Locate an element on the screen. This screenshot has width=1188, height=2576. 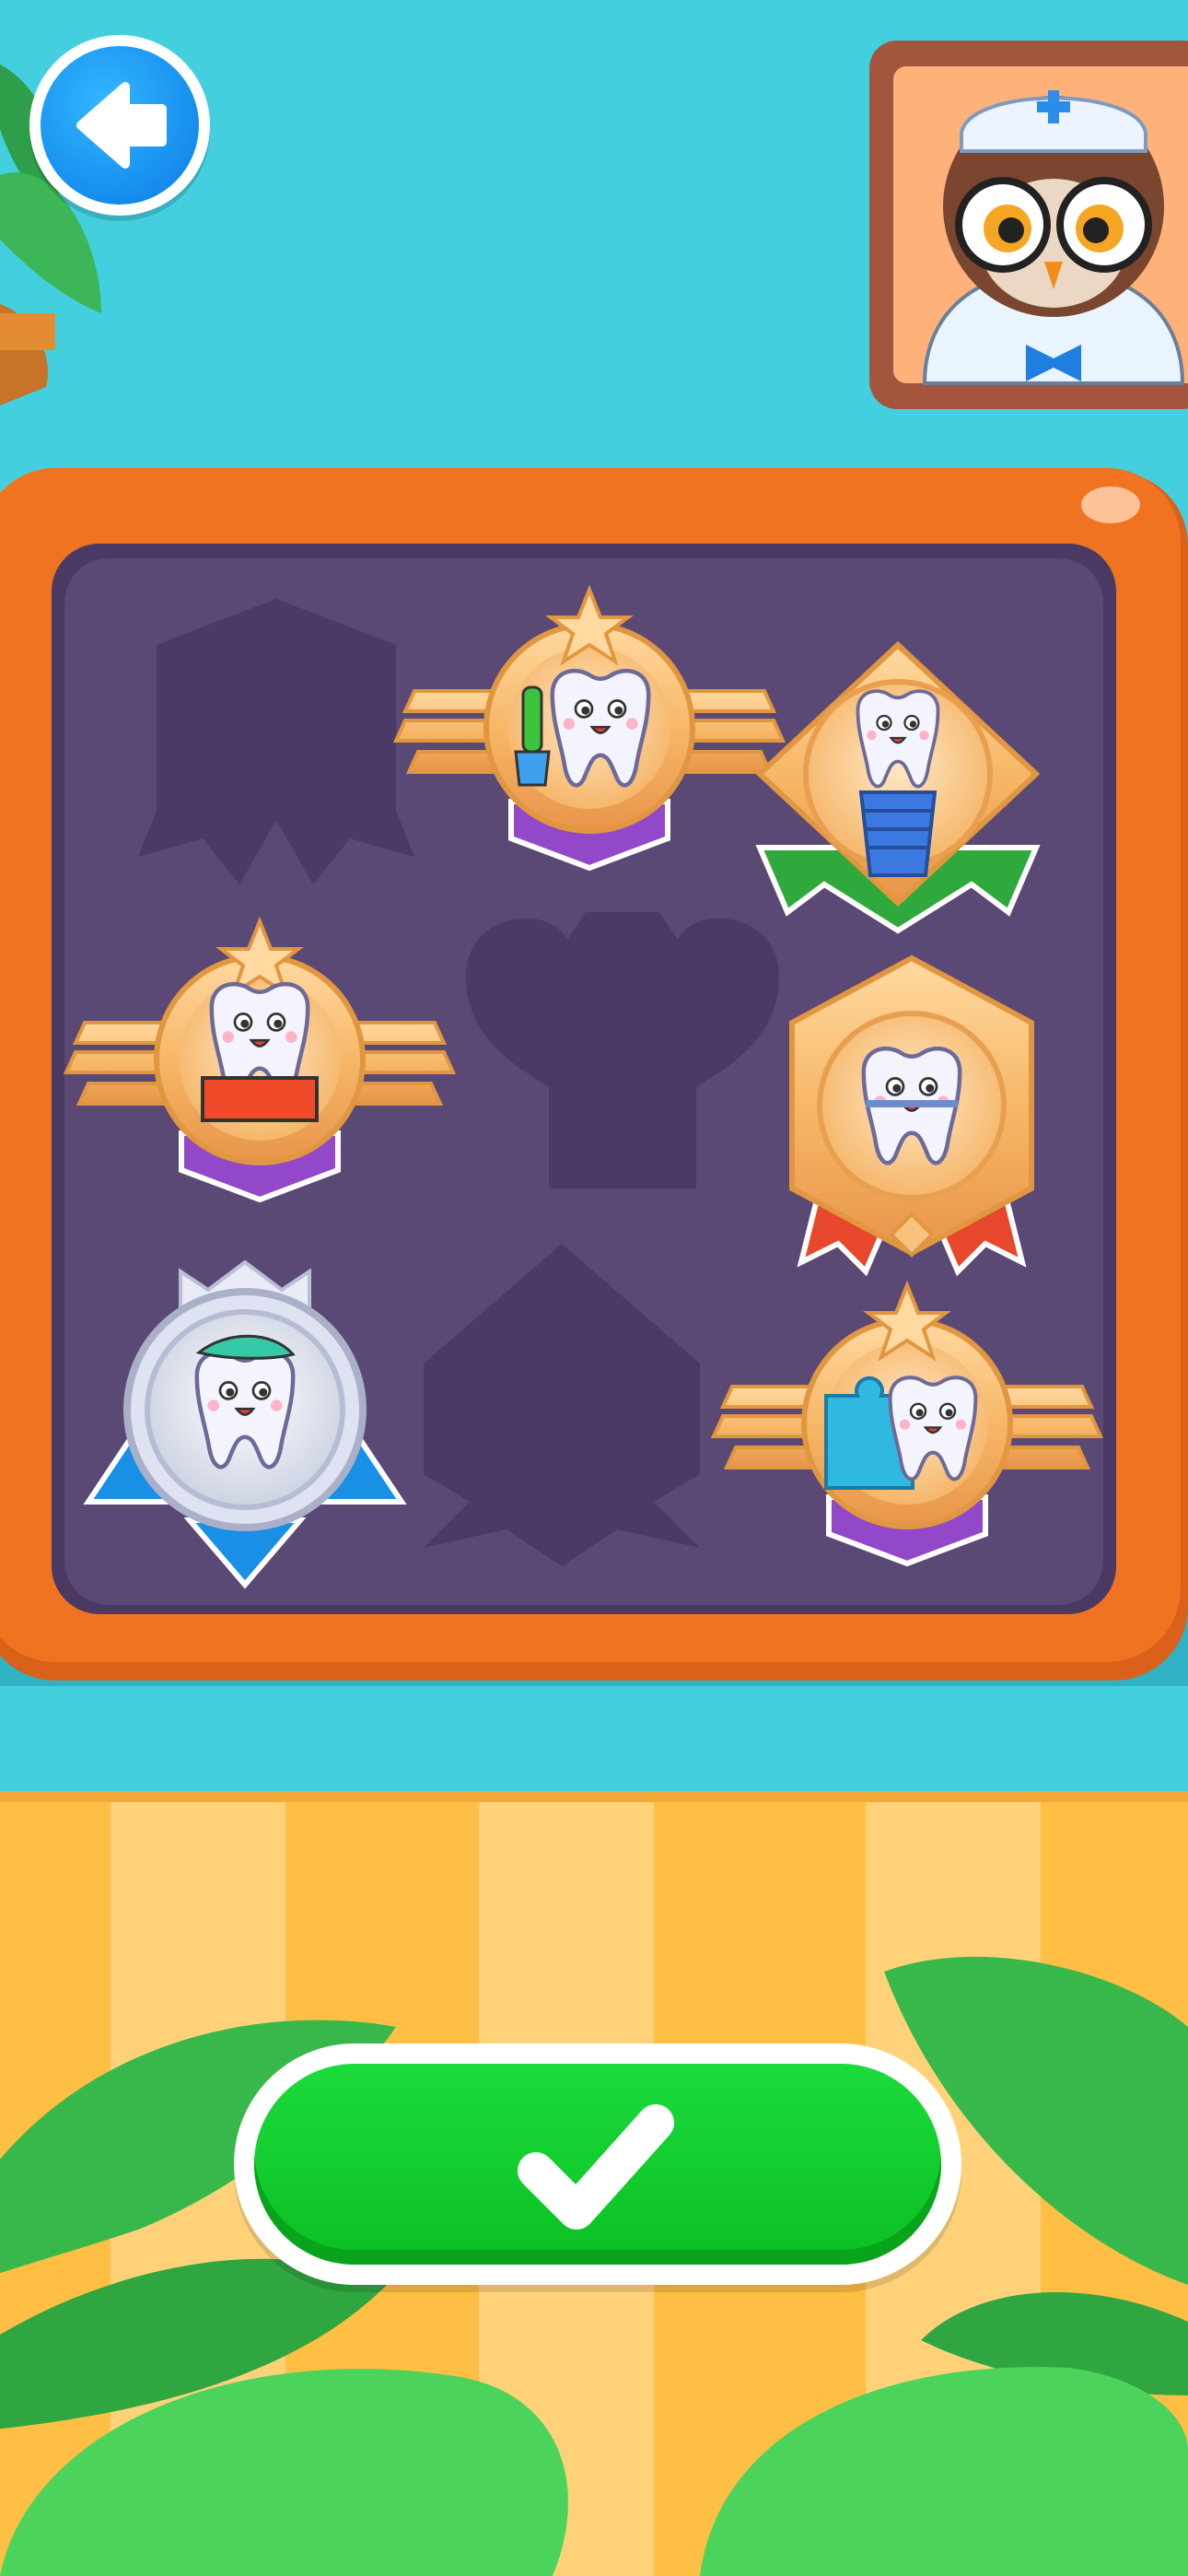
owl-doctor-icon is located at coordinates (1053, 237).